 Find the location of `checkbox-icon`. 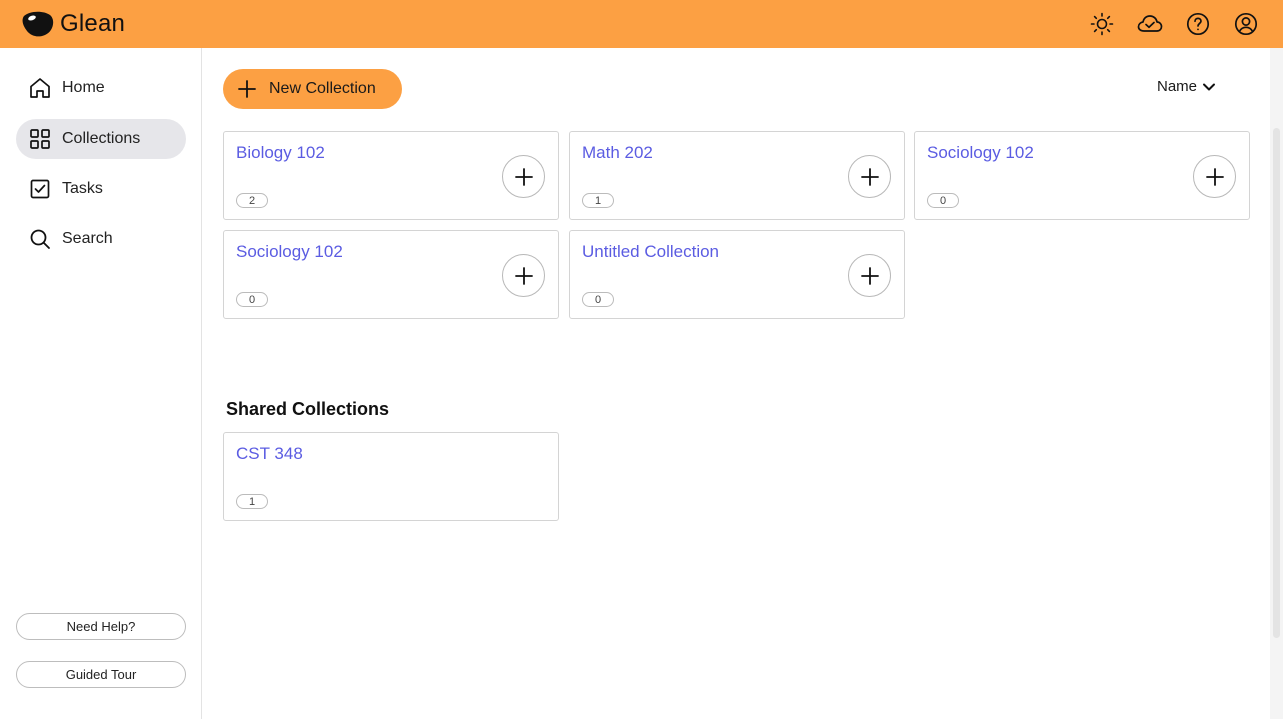

checkbox-icon is located at coordinates (40, 189).